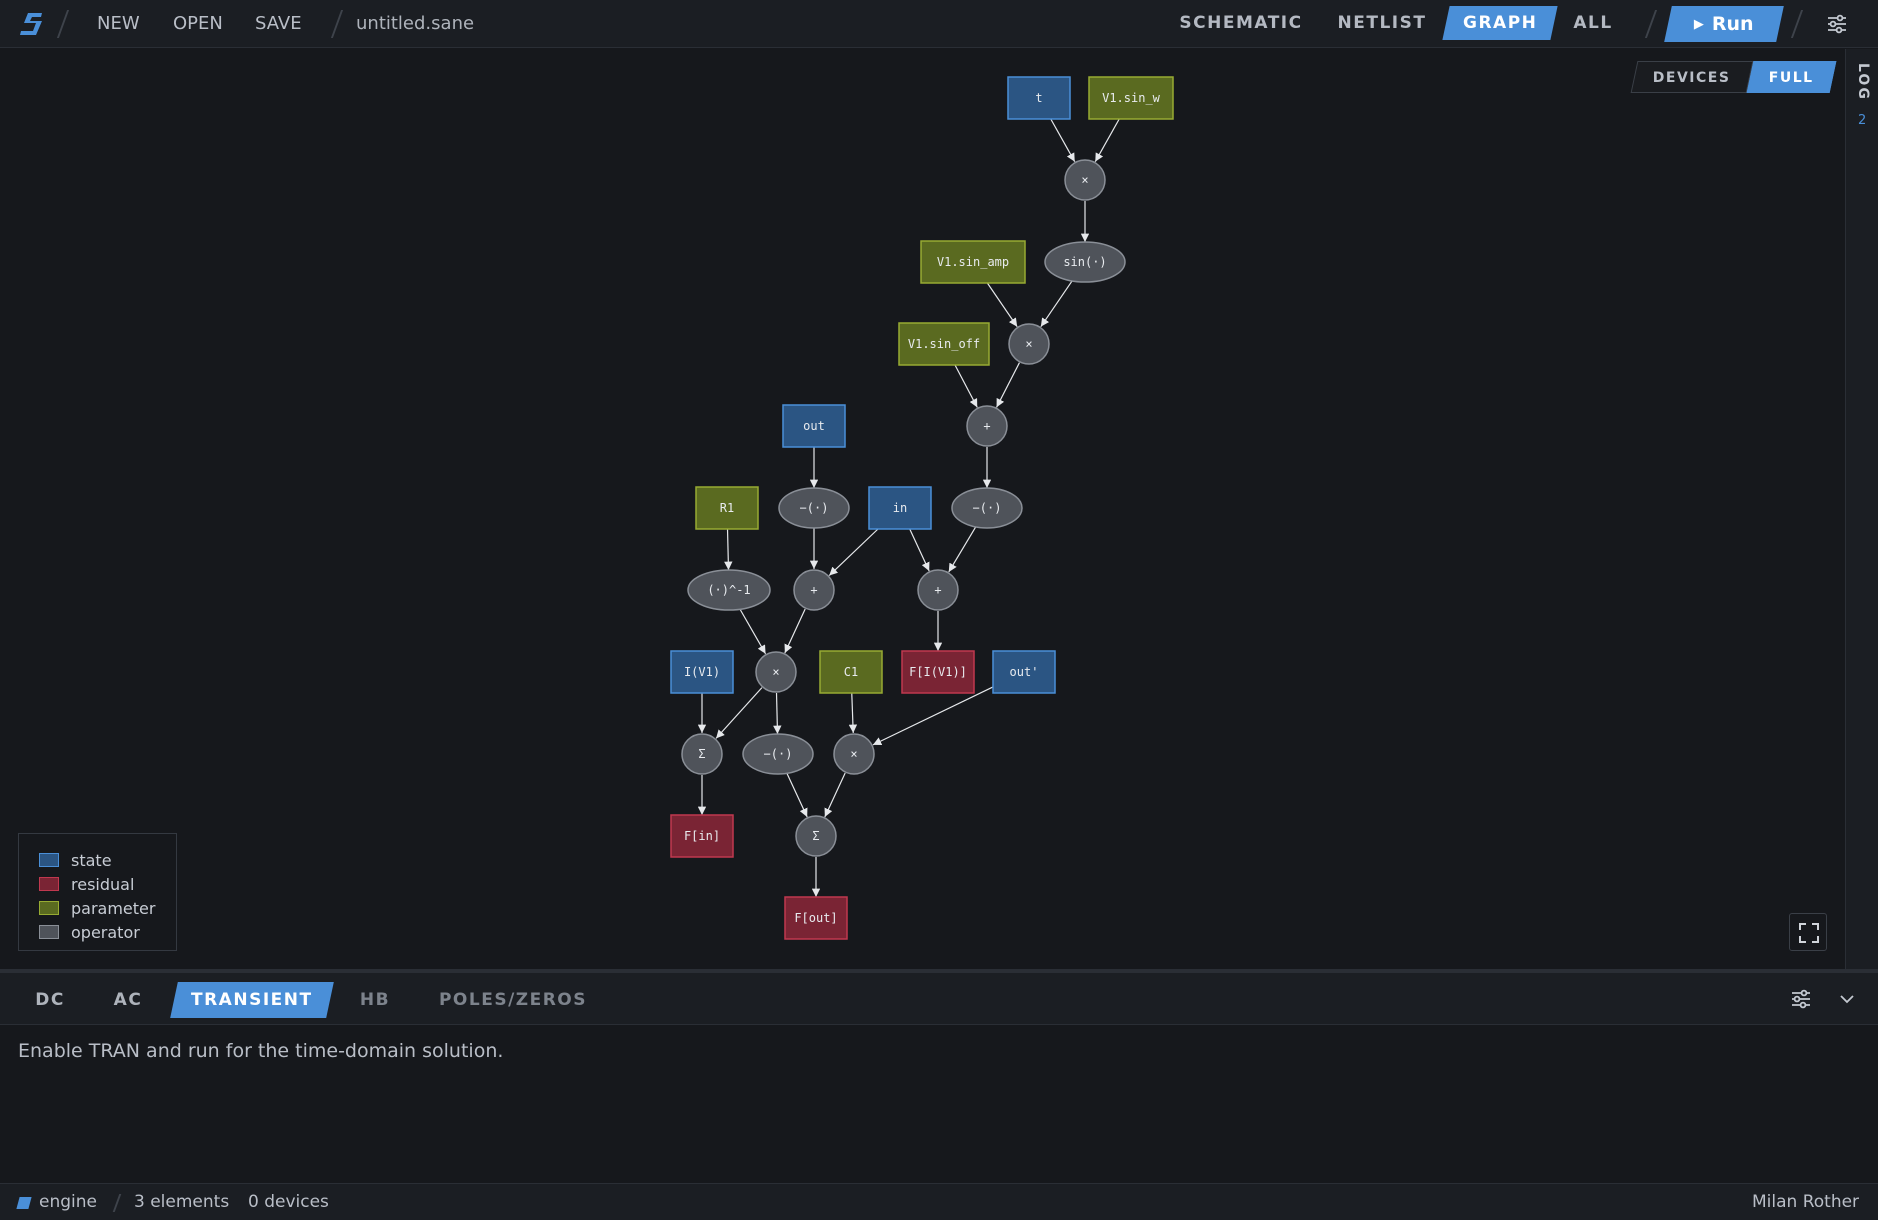  I want to click on tab-poles-zeros: POLES/ZEROS, so click(513, 1000).